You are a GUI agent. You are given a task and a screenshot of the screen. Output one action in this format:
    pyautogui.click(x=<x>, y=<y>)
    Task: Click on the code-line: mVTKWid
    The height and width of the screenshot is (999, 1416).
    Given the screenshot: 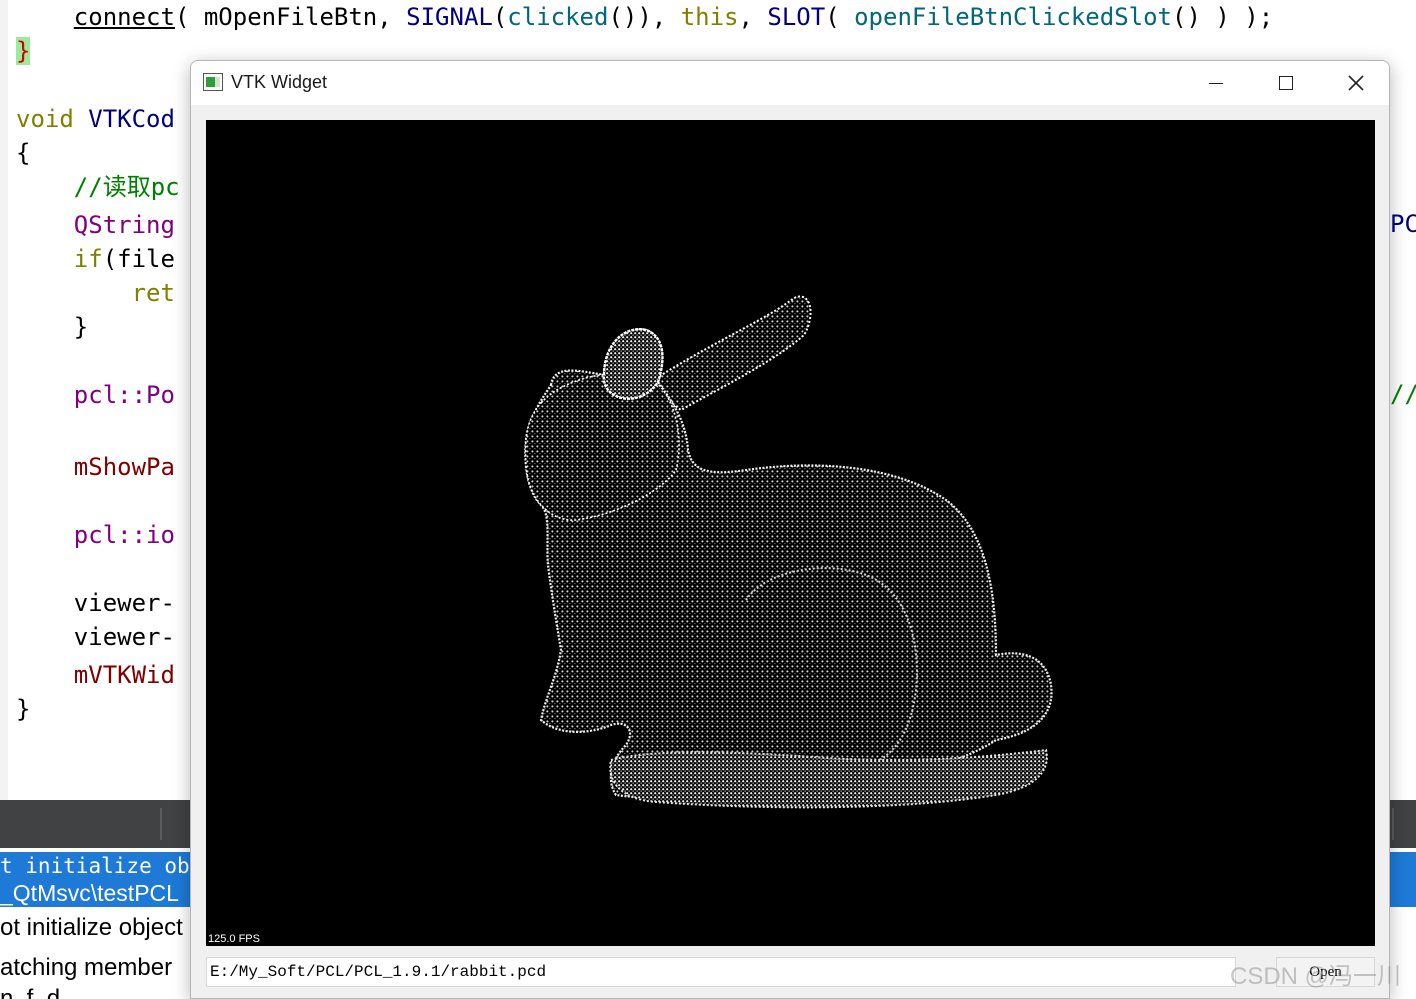 What is the action you would take?
    pyautogui.click(x=95, y=675)
    